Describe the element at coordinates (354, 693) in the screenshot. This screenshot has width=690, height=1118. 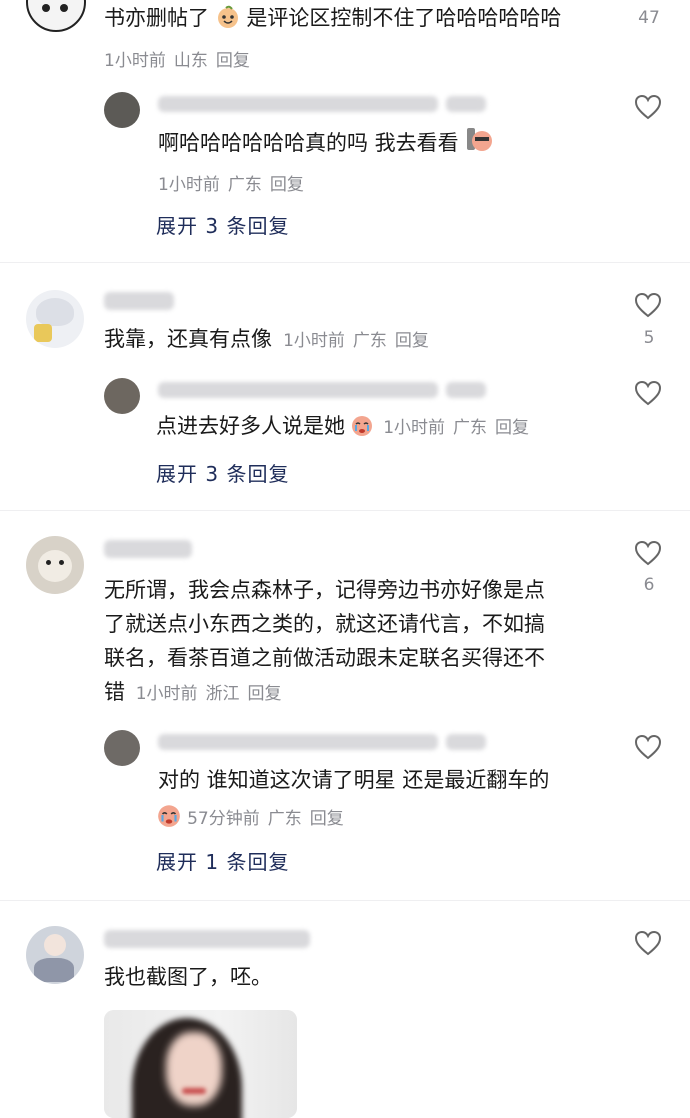
I see `comment-line-last: 错 1小时前 浙江 回复` at that location.